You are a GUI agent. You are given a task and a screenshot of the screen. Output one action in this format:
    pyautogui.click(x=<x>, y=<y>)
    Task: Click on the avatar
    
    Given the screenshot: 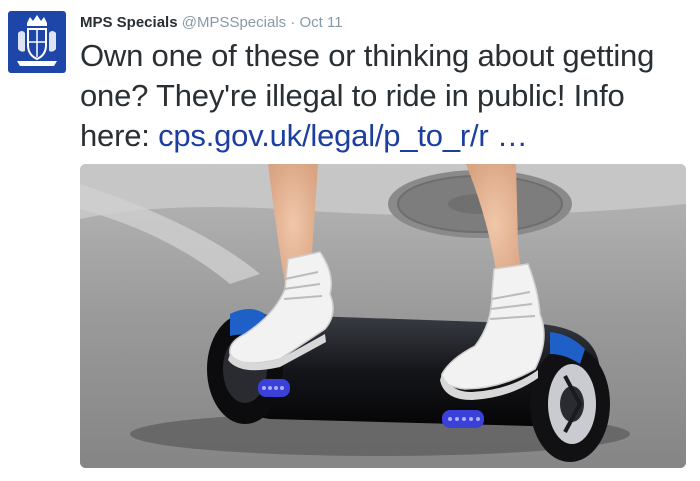 What is the action you would take?
    pyautogui.click(x=37, y=42)
    